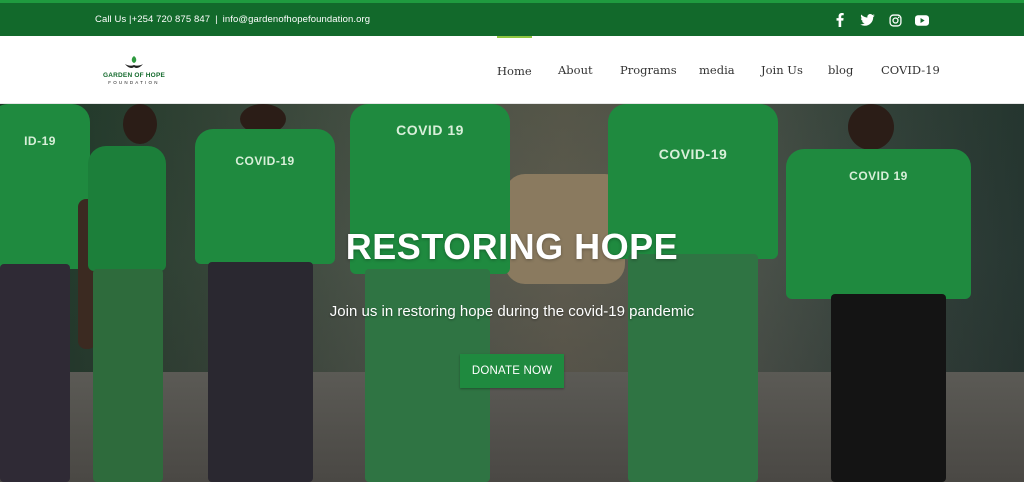 This screenshot has width=1024, height=482. I want to click on instagram-icon, so click(895, 20).